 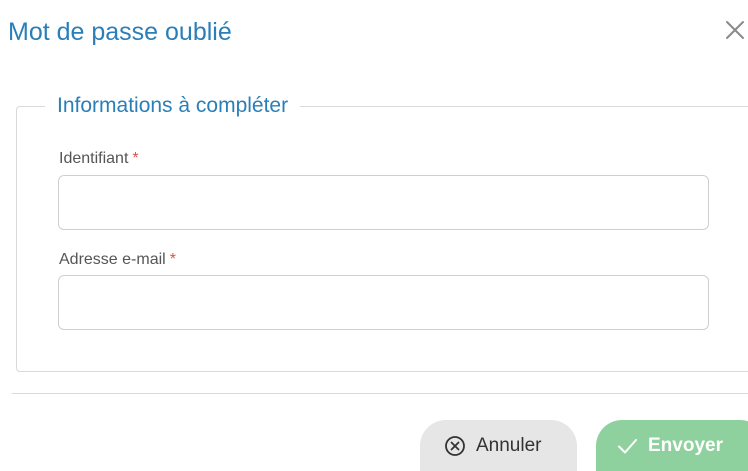 I want to click on cancel-button-label: Annuler, so click(x=509, y=445).